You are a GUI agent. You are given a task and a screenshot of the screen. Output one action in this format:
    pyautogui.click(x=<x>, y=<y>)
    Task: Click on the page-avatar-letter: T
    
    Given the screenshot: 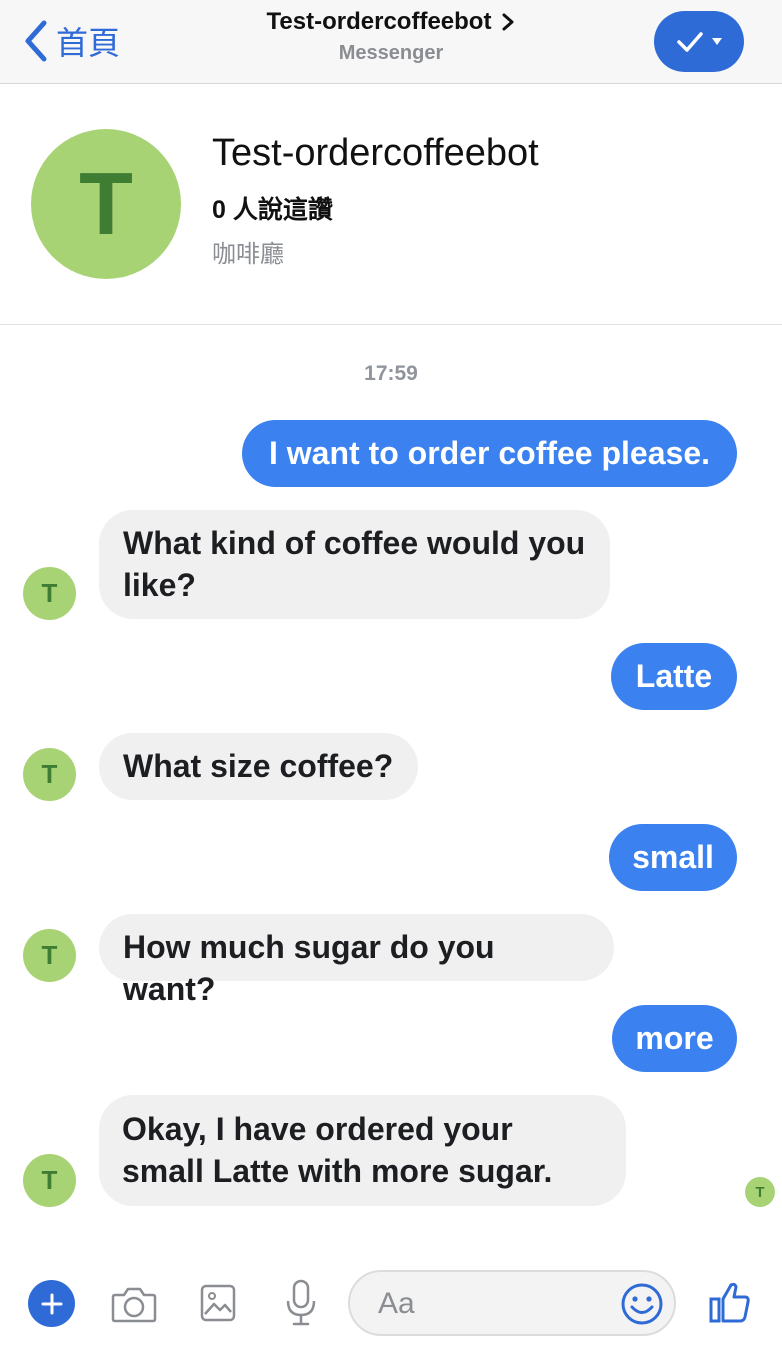 What is the action you would take?
    pyautogui.click(x=106, y=203)
    